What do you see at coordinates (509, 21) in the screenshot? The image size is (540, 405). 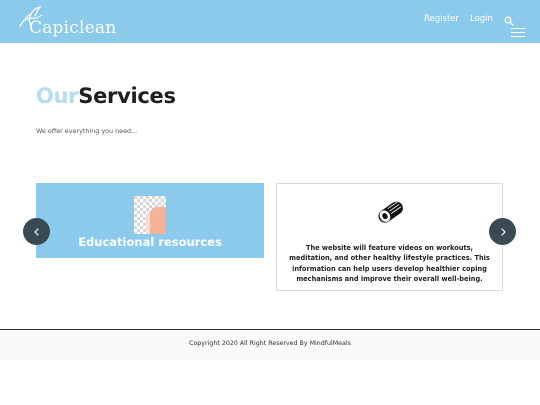 I see `search-icon` at bounding box center [509, 21].